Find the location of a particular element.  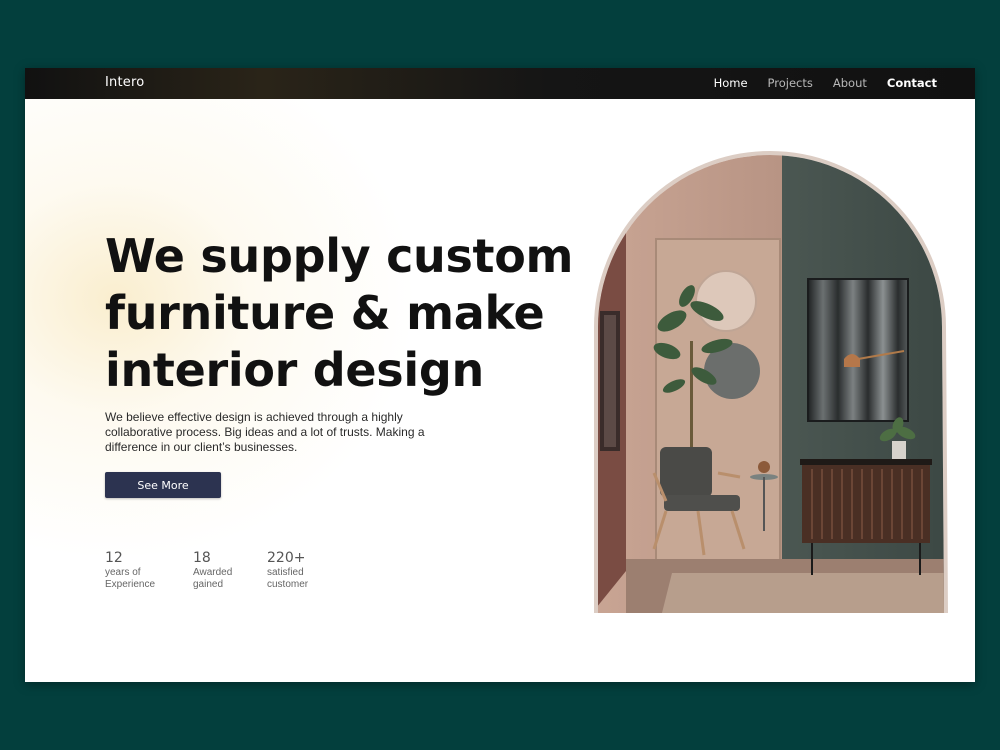

stat-label: years of is located at coordinates (123, 572).